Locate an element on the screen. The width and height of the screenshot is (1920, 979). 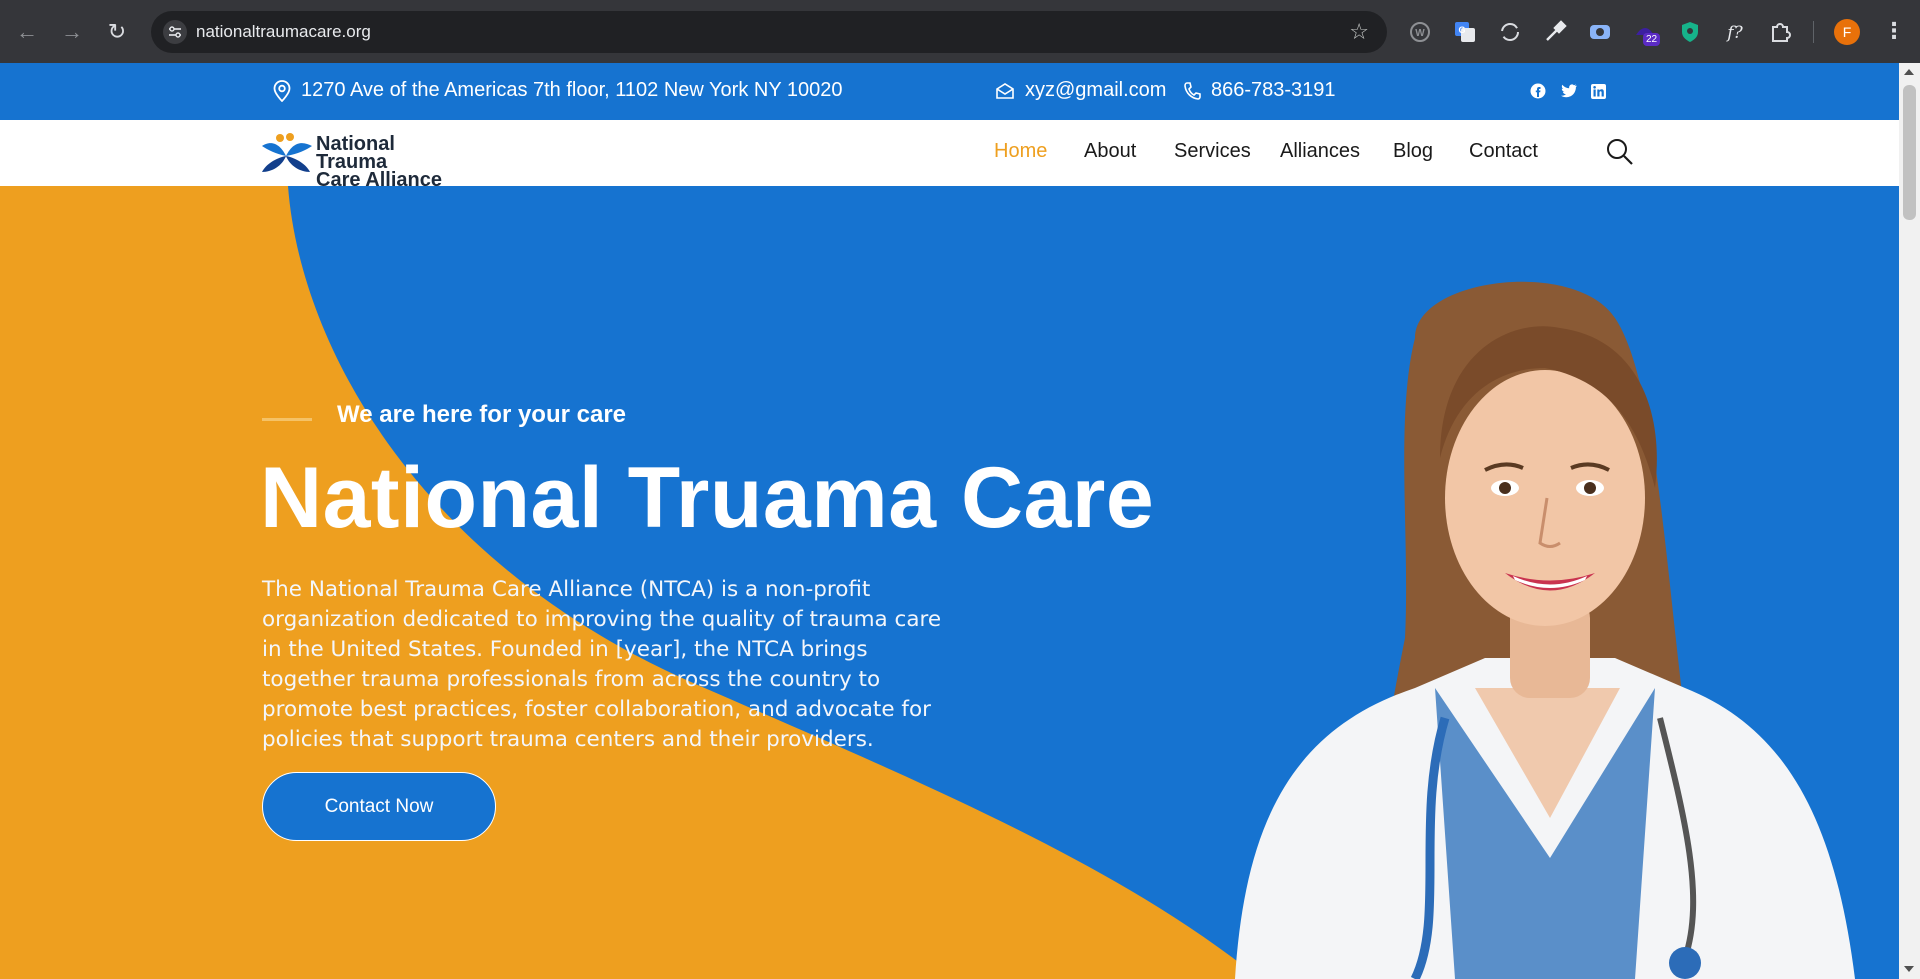
extensions-puzzle-icon is located at coordinates (1780, 32).